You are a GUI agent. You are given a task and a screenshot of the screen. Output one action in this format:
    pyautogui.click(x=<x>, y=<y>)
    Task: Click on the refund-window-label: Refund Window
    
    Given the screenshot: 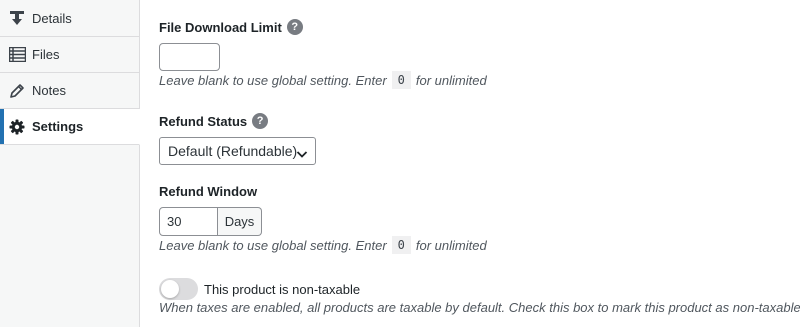 What is the action you would take?
    pyautogui.click(x=208, y=191)
    